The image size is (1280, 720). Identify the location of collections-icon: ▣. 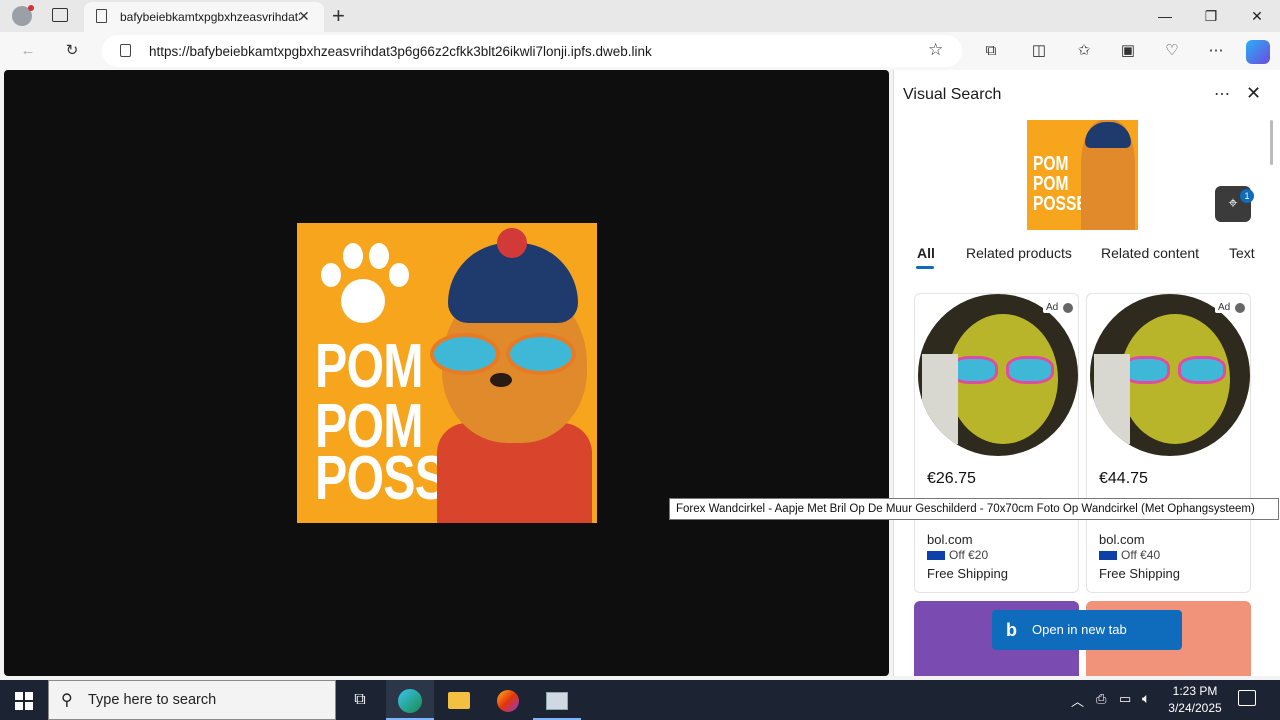
(1128, 51).